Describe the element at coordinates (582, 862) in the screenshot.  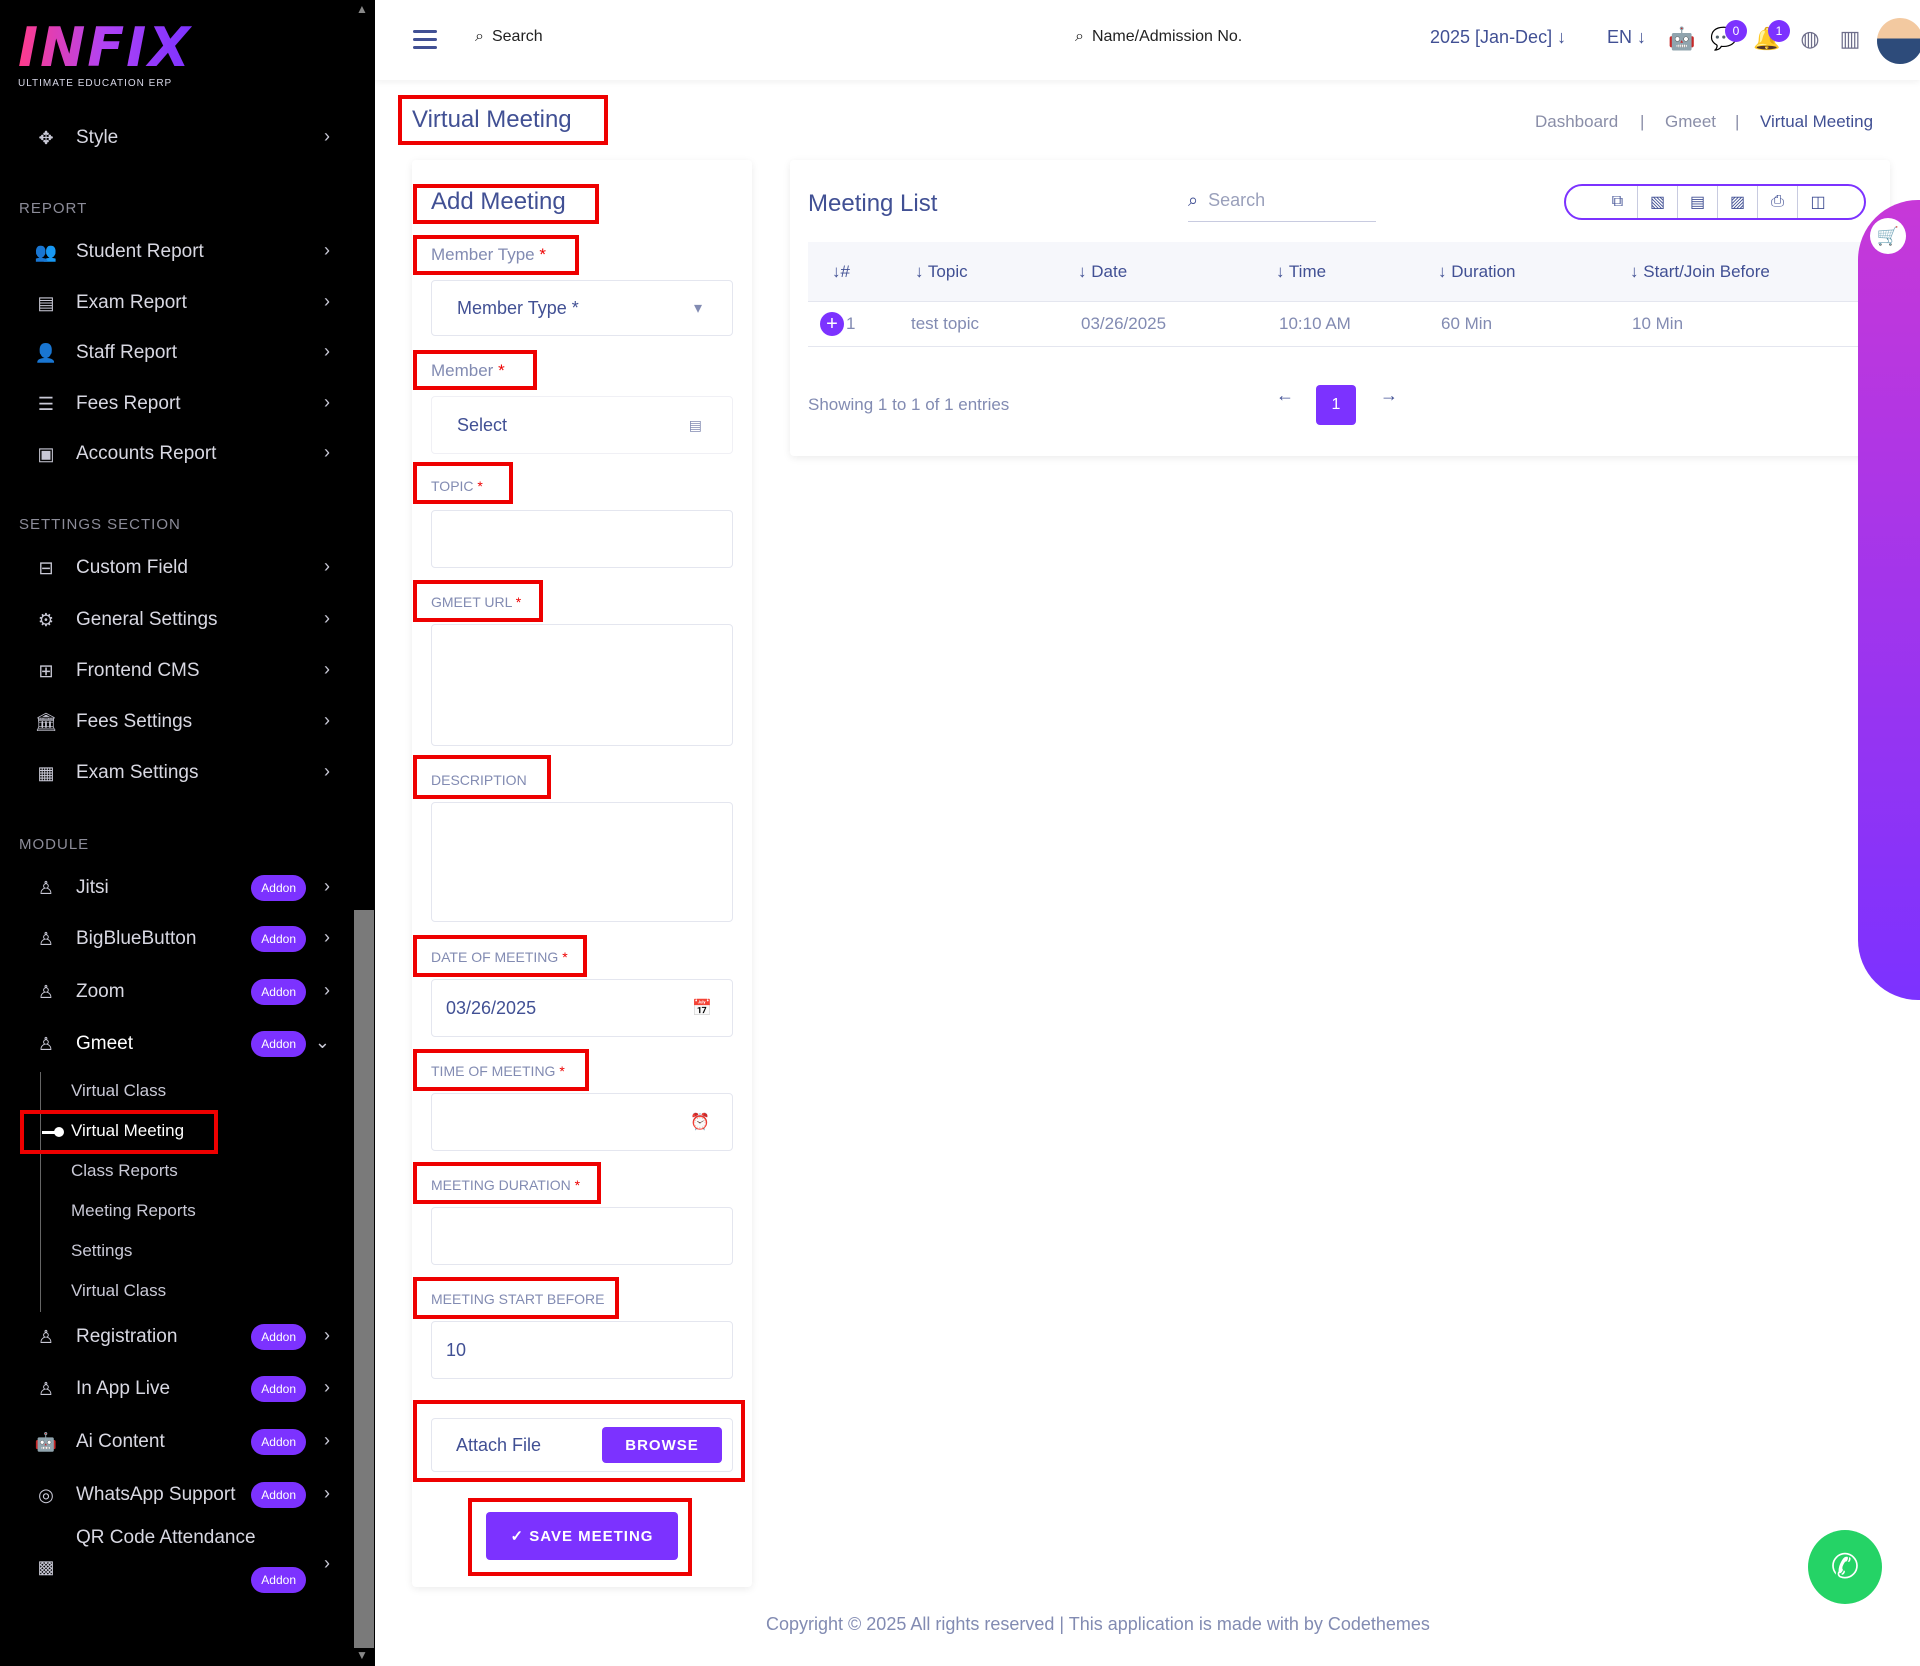
I see `description-textarea` at that location.